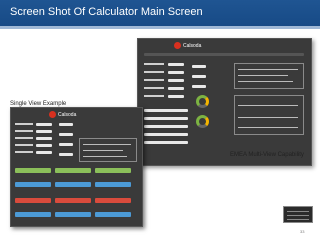 Image resolution: width=320 pixels, height=240 pixels. Describe the element at coordinates (160, 27) in the screenshot. I see `title-underline` at that location.